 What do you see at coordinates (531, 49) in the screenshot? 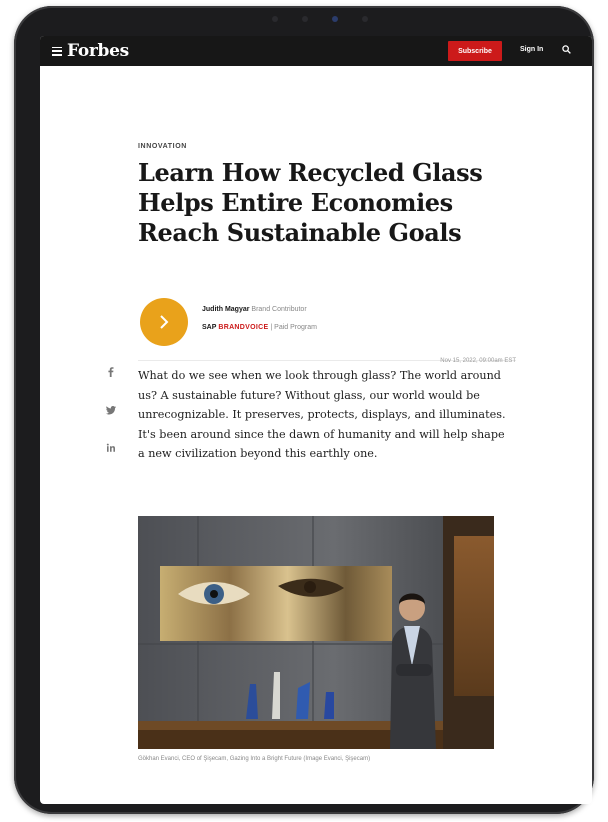
I see `sign-in-link: Sign In` at bounding box center [531, 49].